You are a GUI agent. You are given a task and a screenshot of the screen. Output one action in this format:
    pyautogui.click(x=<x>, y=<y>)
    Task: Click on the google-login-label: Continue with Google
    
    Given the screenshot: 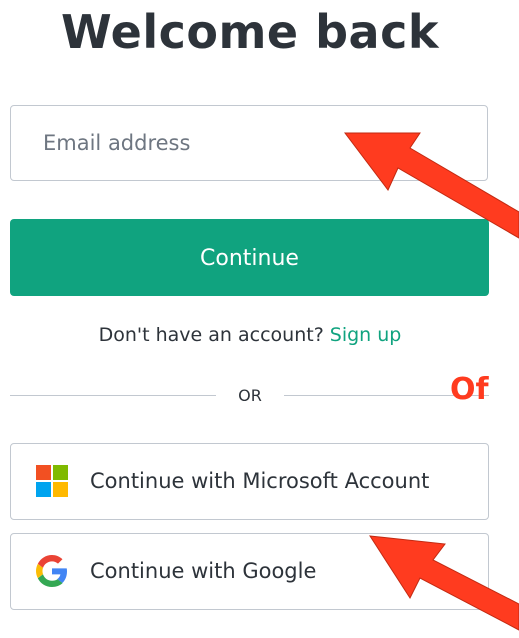 What is the action you would take?
    pyautogui.click(x=203, y=571)
    